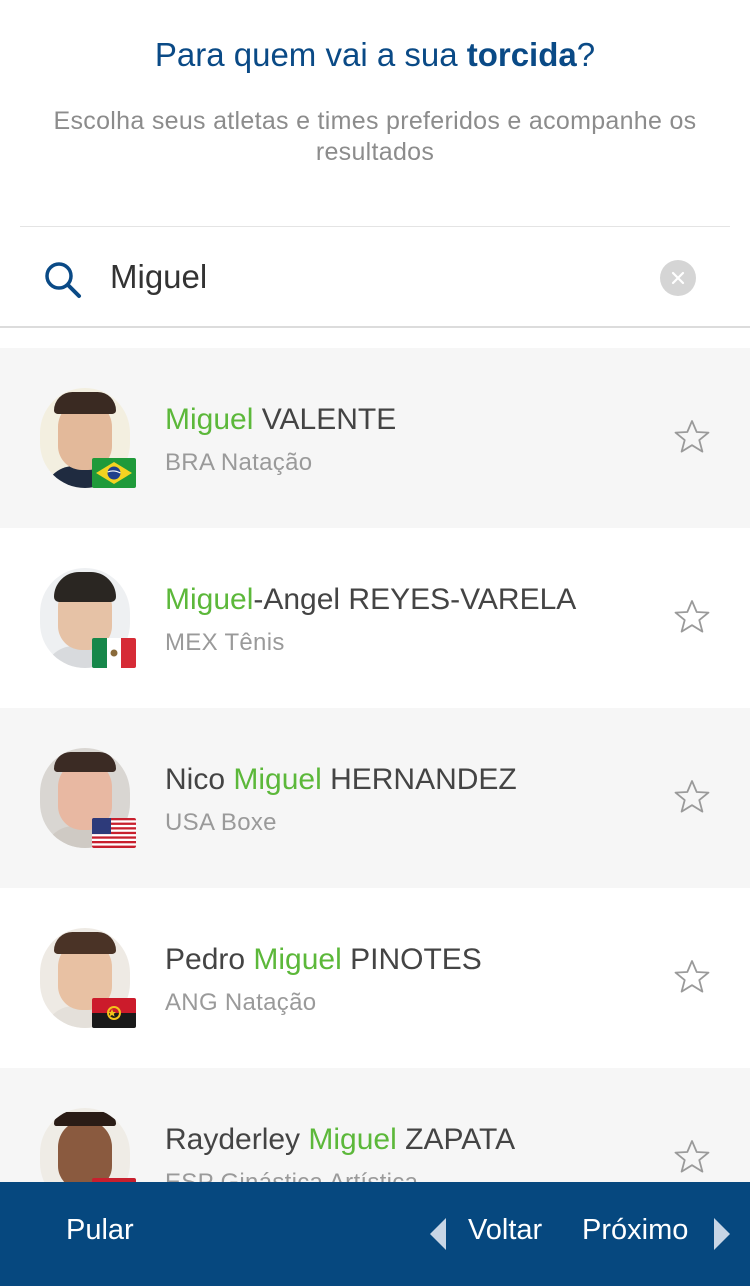 The height and width of the screenshot is (1286, 750). Describe the element at coordinates (375, 1234) in the screenshot. I see `footer-nav: Pular Voltar Próximo` at that location.